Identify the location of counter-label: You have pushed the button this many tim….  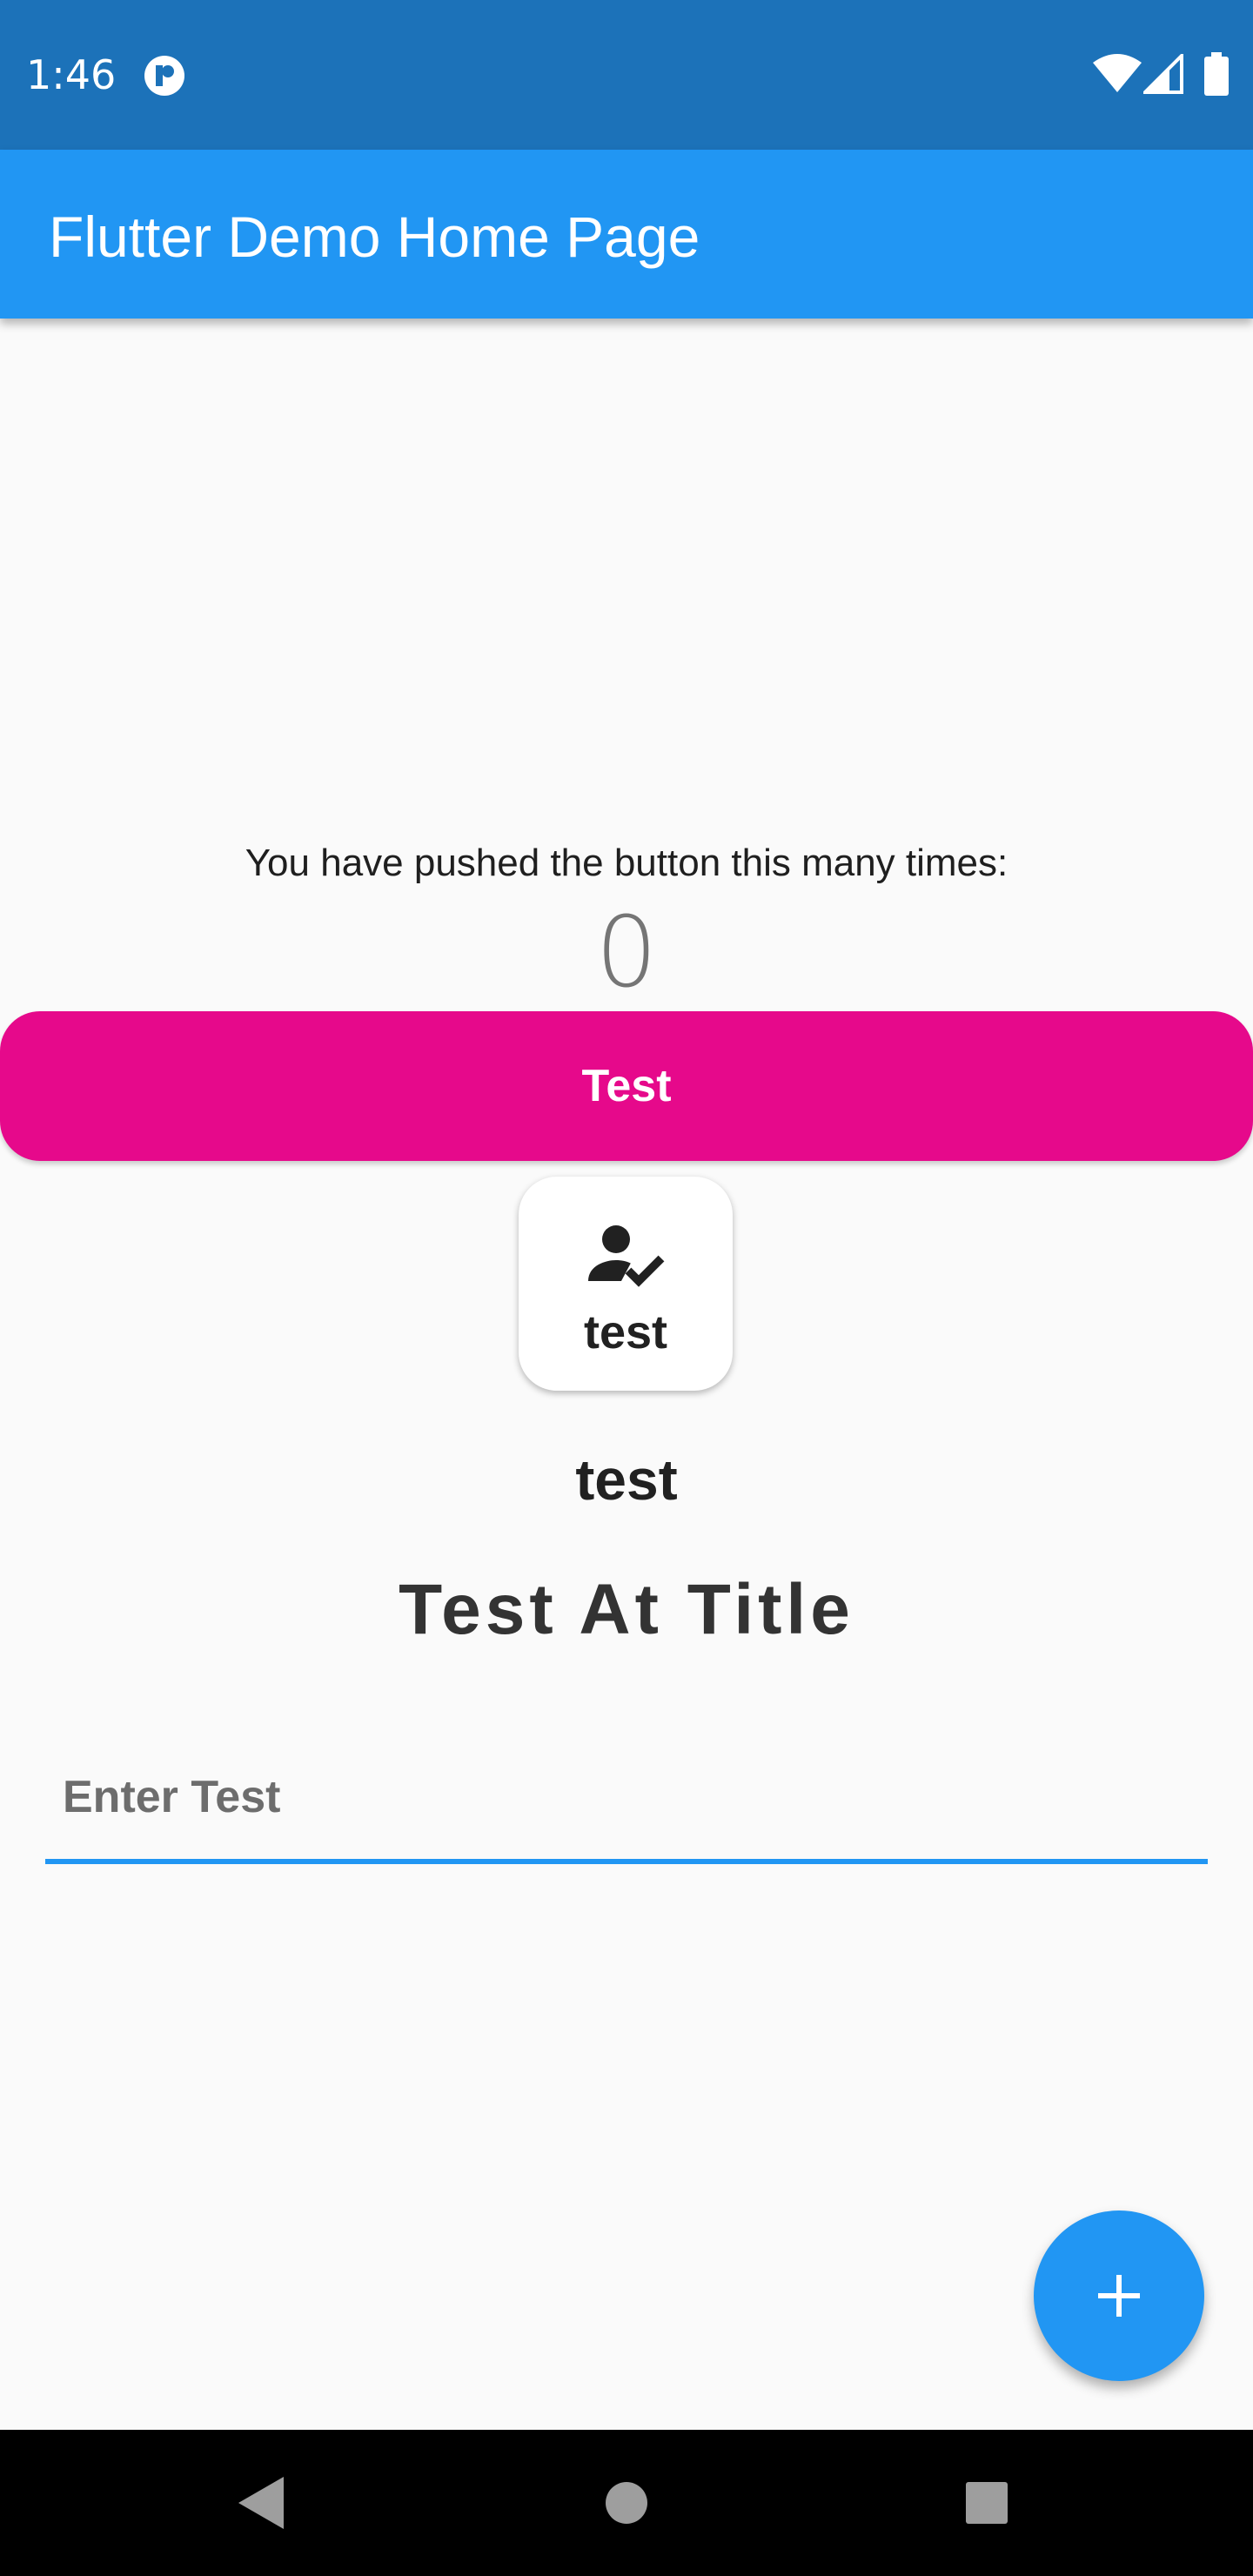
(626, 863).